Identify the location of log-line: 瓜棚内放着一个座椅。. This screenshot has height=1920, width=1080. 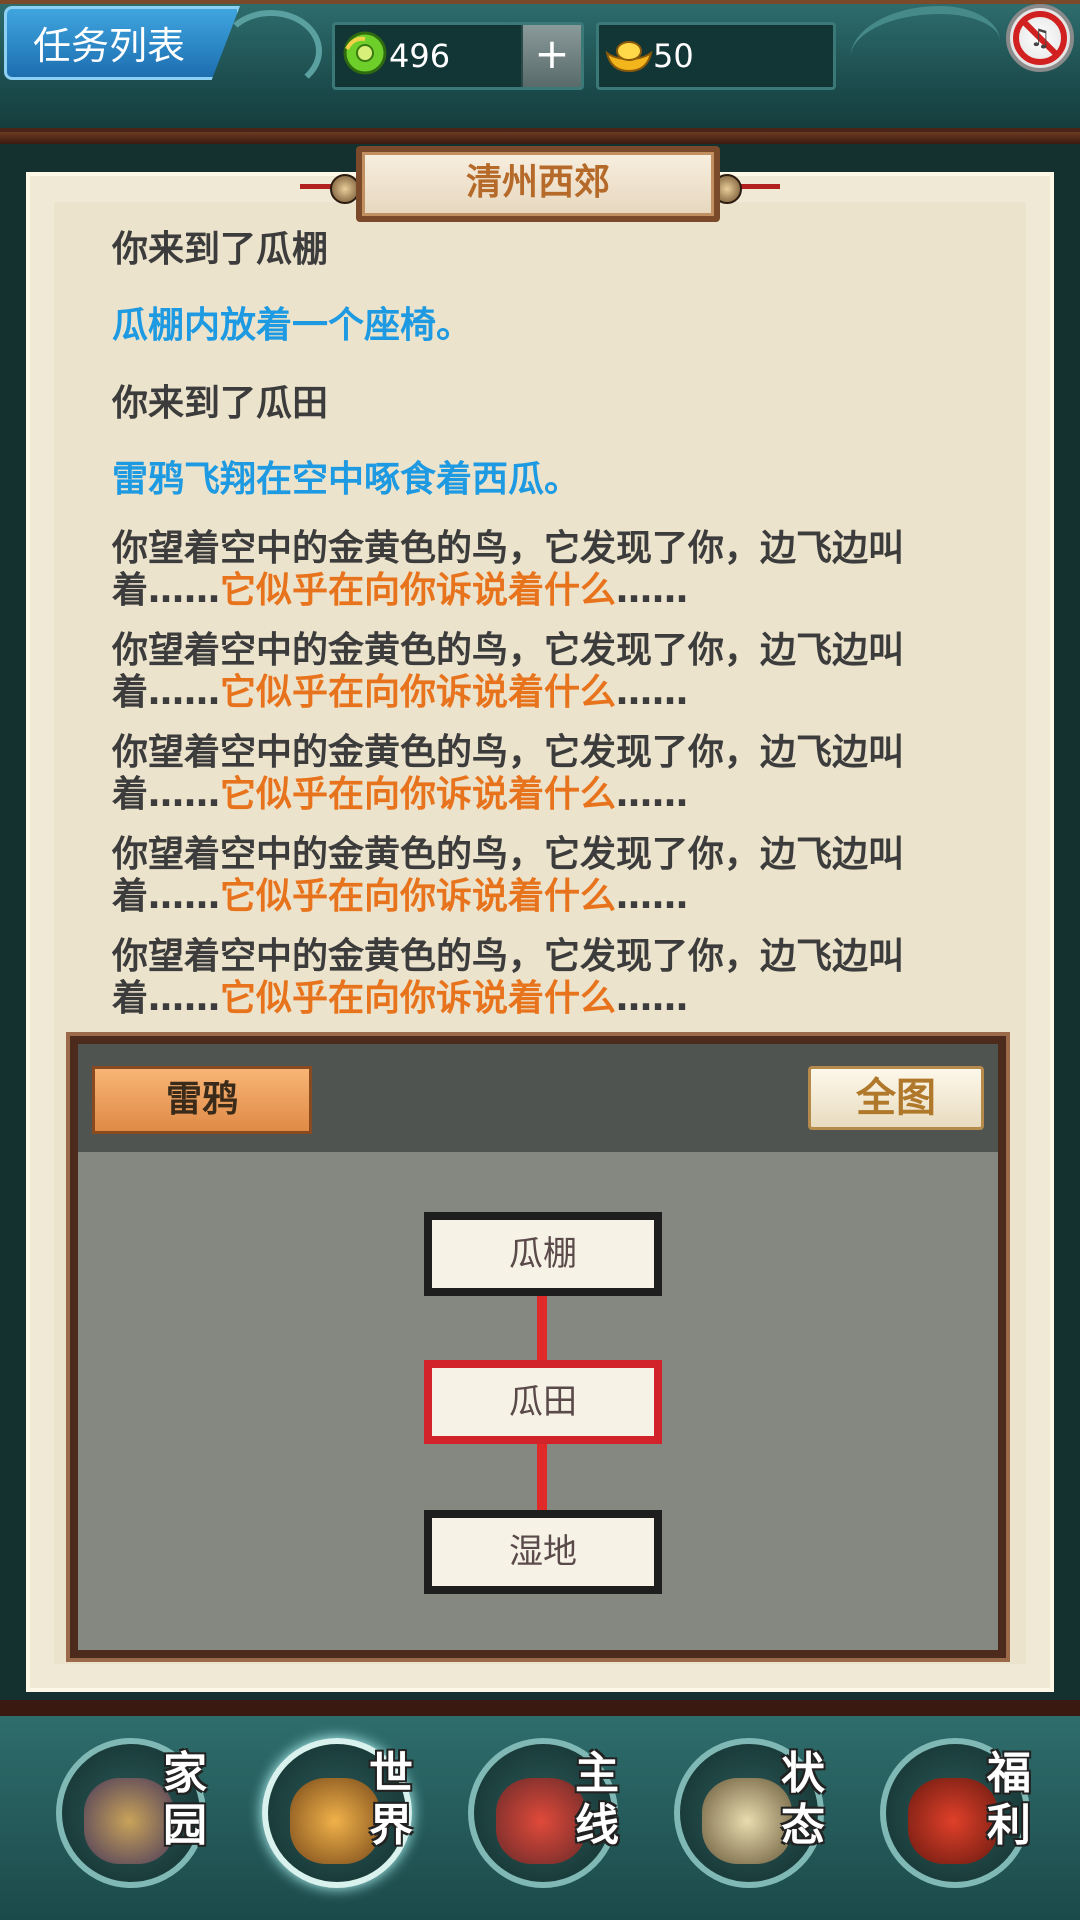
(292, 325).